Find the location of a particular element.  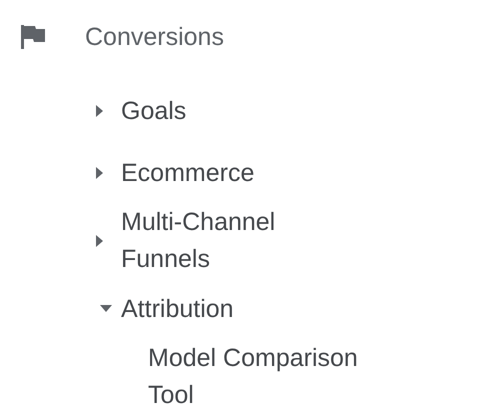

nav-subitem: Model Comparison Tool is located at coordinates (273, 376).